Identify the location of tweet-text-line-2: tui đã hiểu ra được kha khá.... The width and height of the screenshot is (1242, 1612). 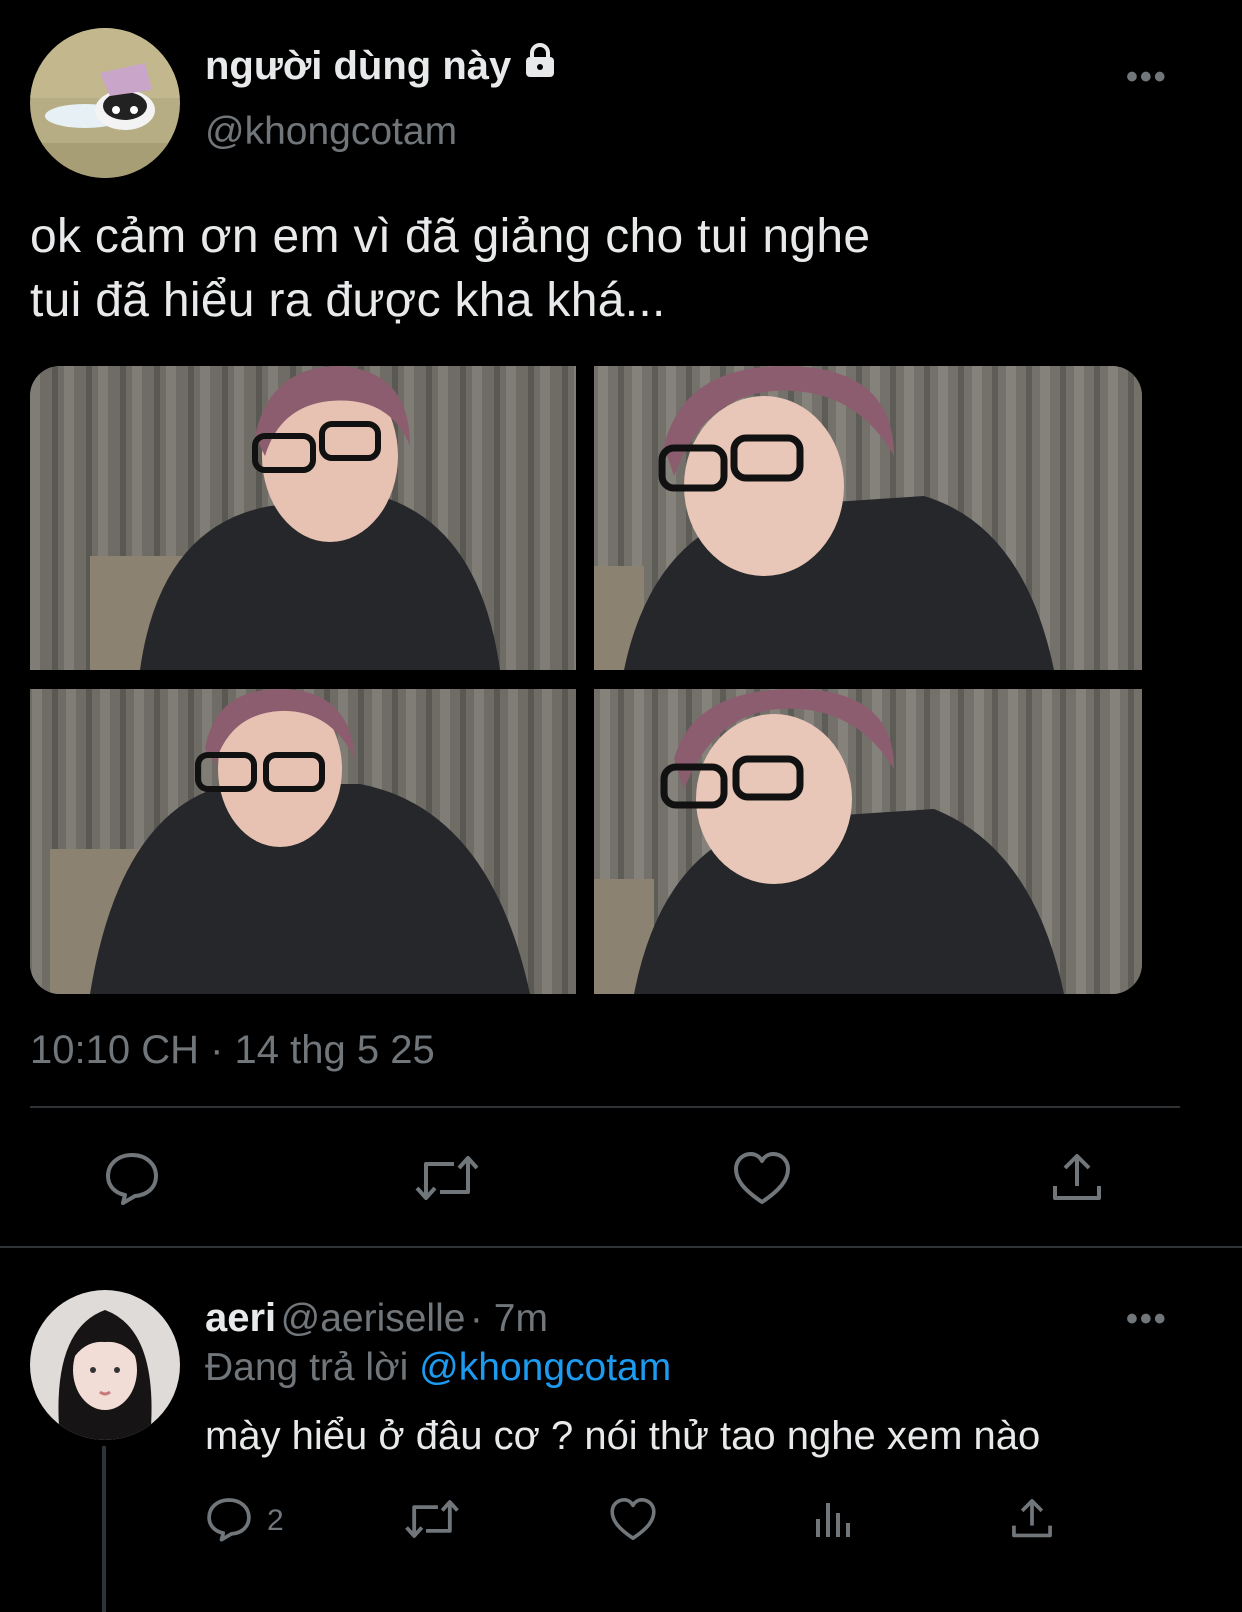
(348, 300).